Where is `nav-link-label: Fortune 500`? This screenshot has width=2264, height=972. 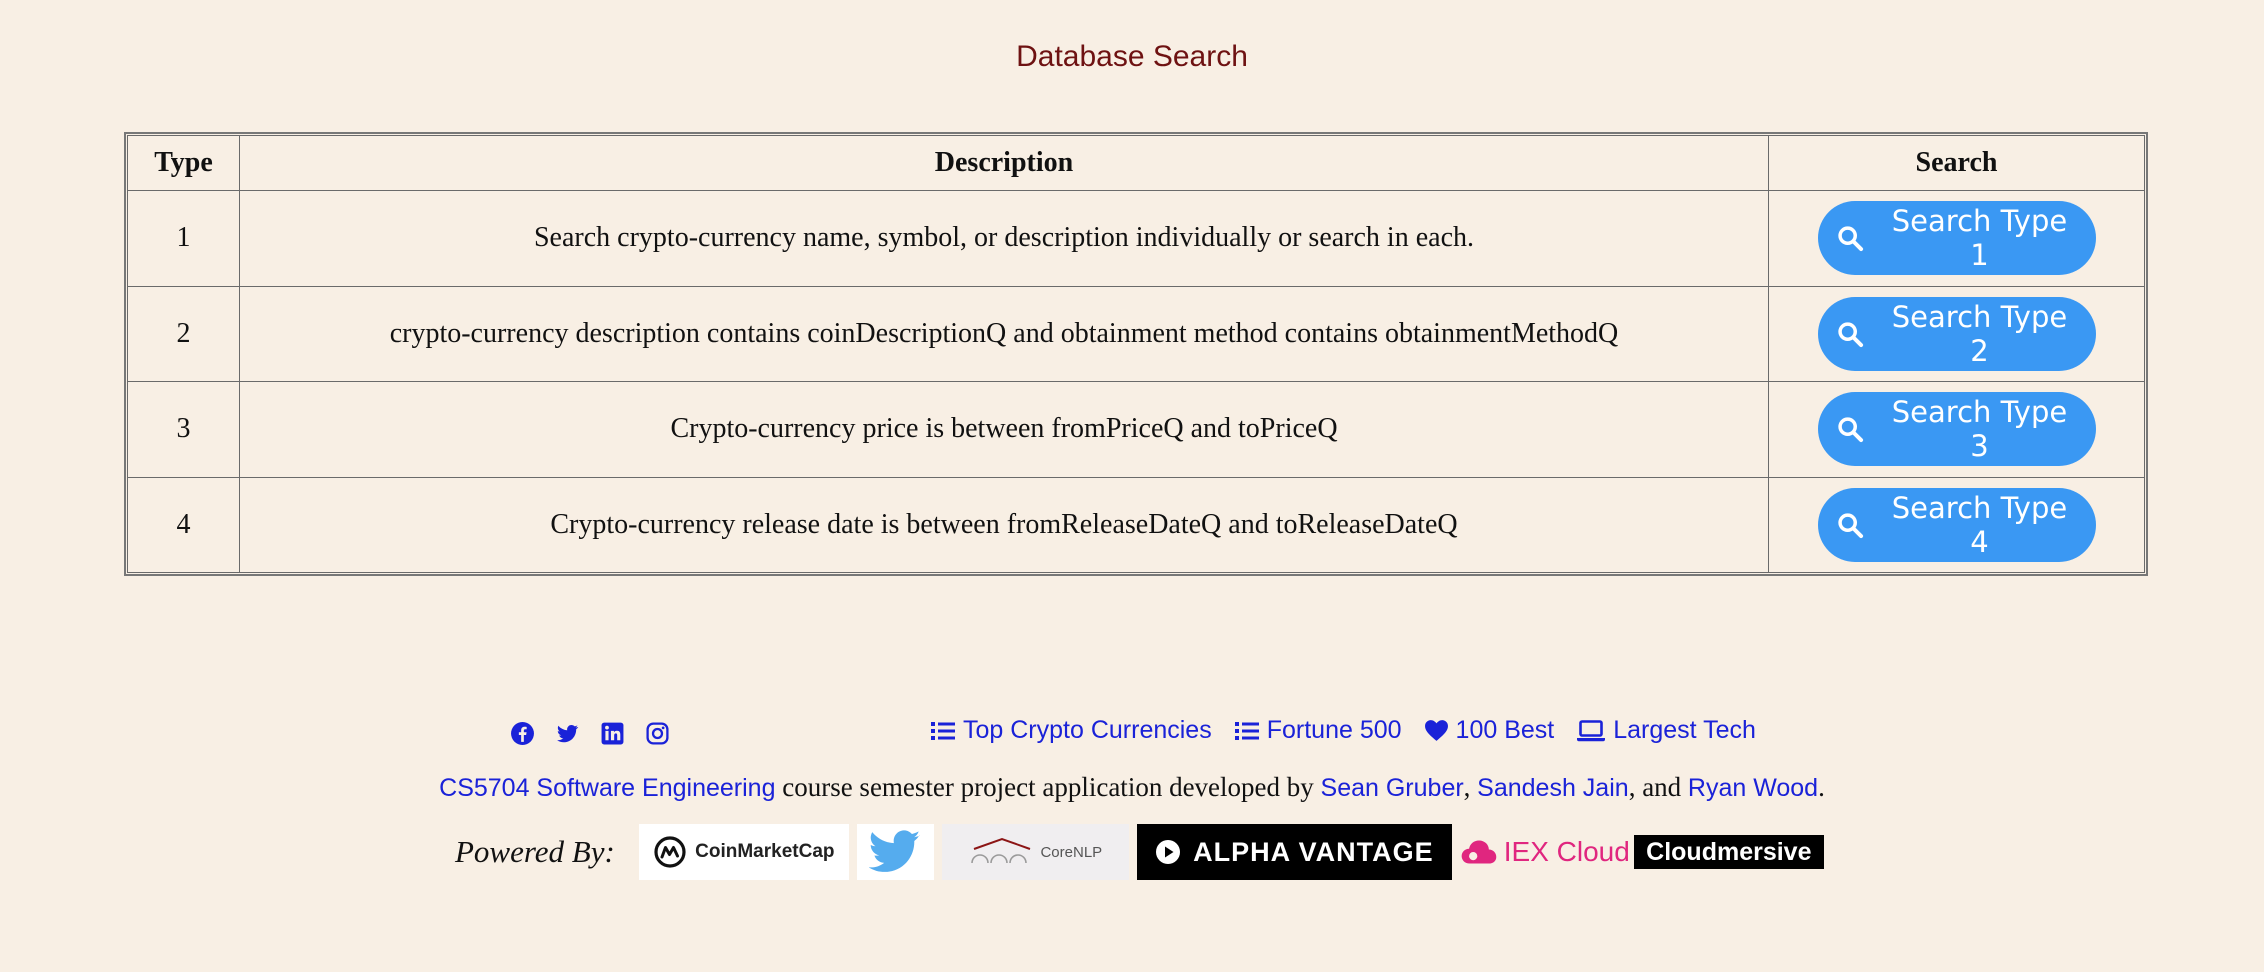 nav-link-label: Fortune 500 is located at coordinates (1334, 730).